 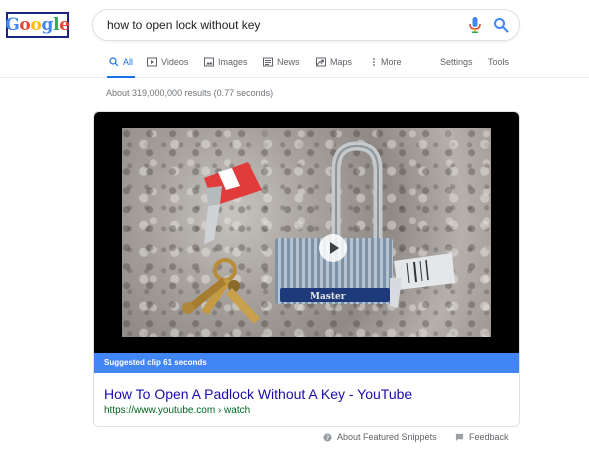 What do you see at coordinates (121, 67) in the screenshot?
I see `tab-all: All` at bounding box center [121, 67].